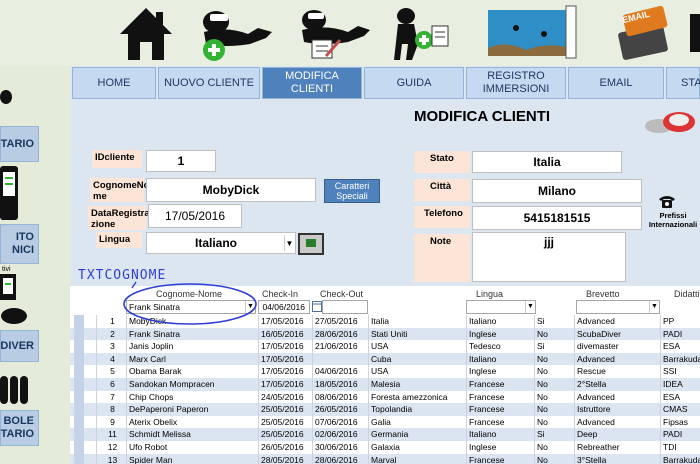 The image size is (700, 464). Describe the element at coordinates (312, 83) in the screenshot. I see `tab-modifica-clienti: MODIFICA CLIENTI` at that location.